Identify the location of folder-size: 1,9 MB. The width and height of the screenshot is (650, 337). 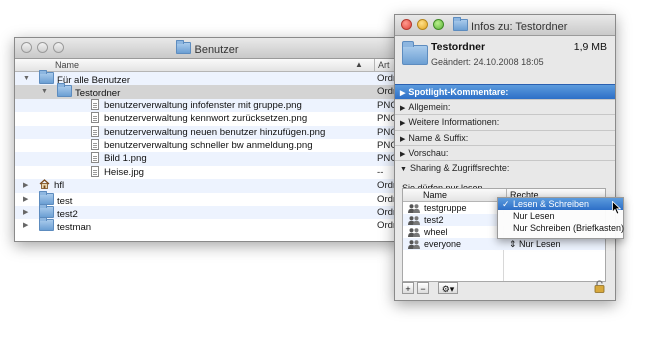
(590, 47).